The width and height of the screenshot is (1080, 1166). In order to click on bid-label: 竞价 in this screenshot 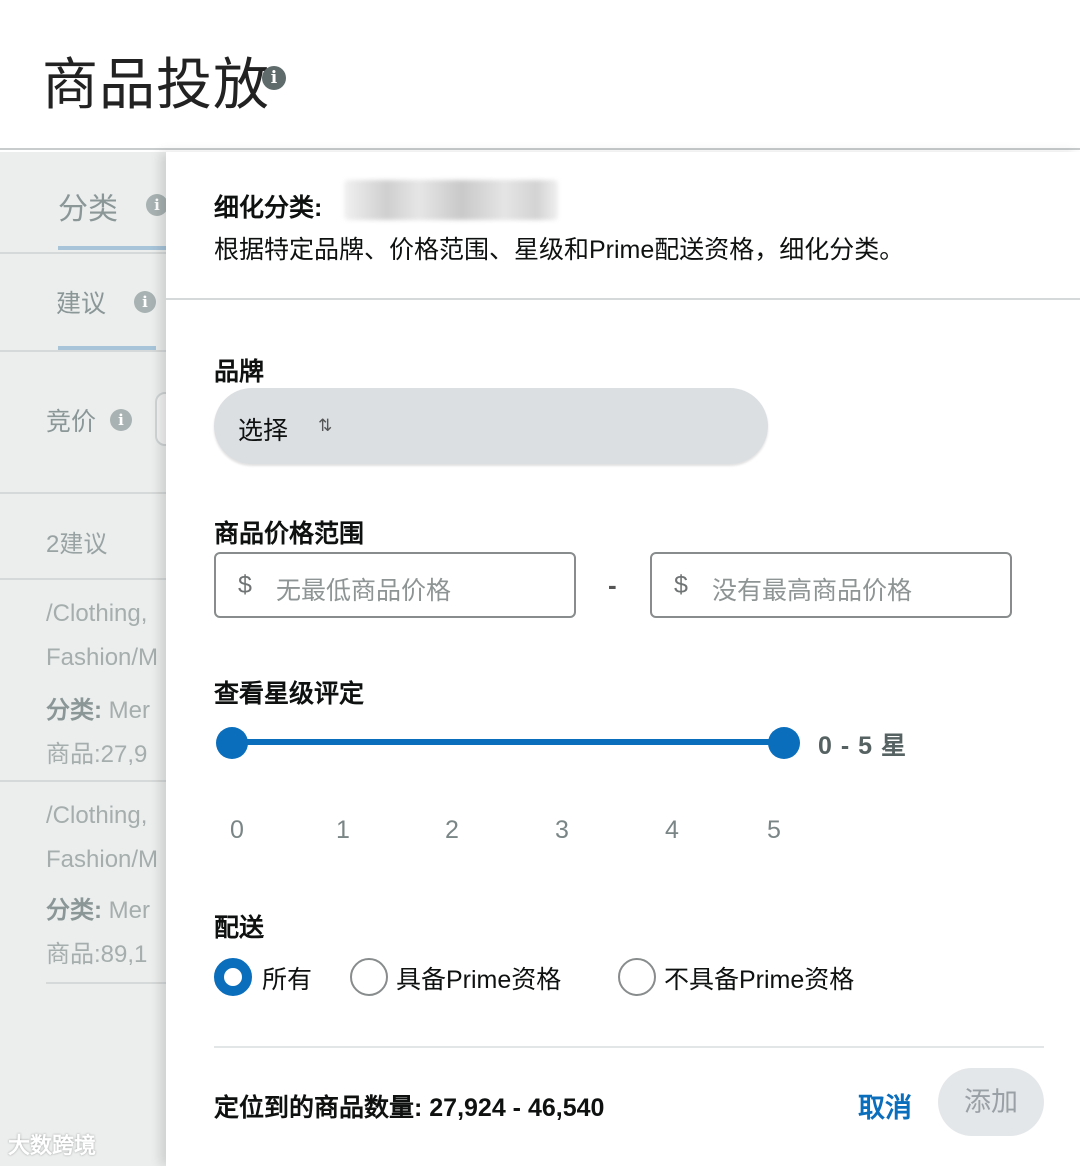, I will do `click(71, 422)`.